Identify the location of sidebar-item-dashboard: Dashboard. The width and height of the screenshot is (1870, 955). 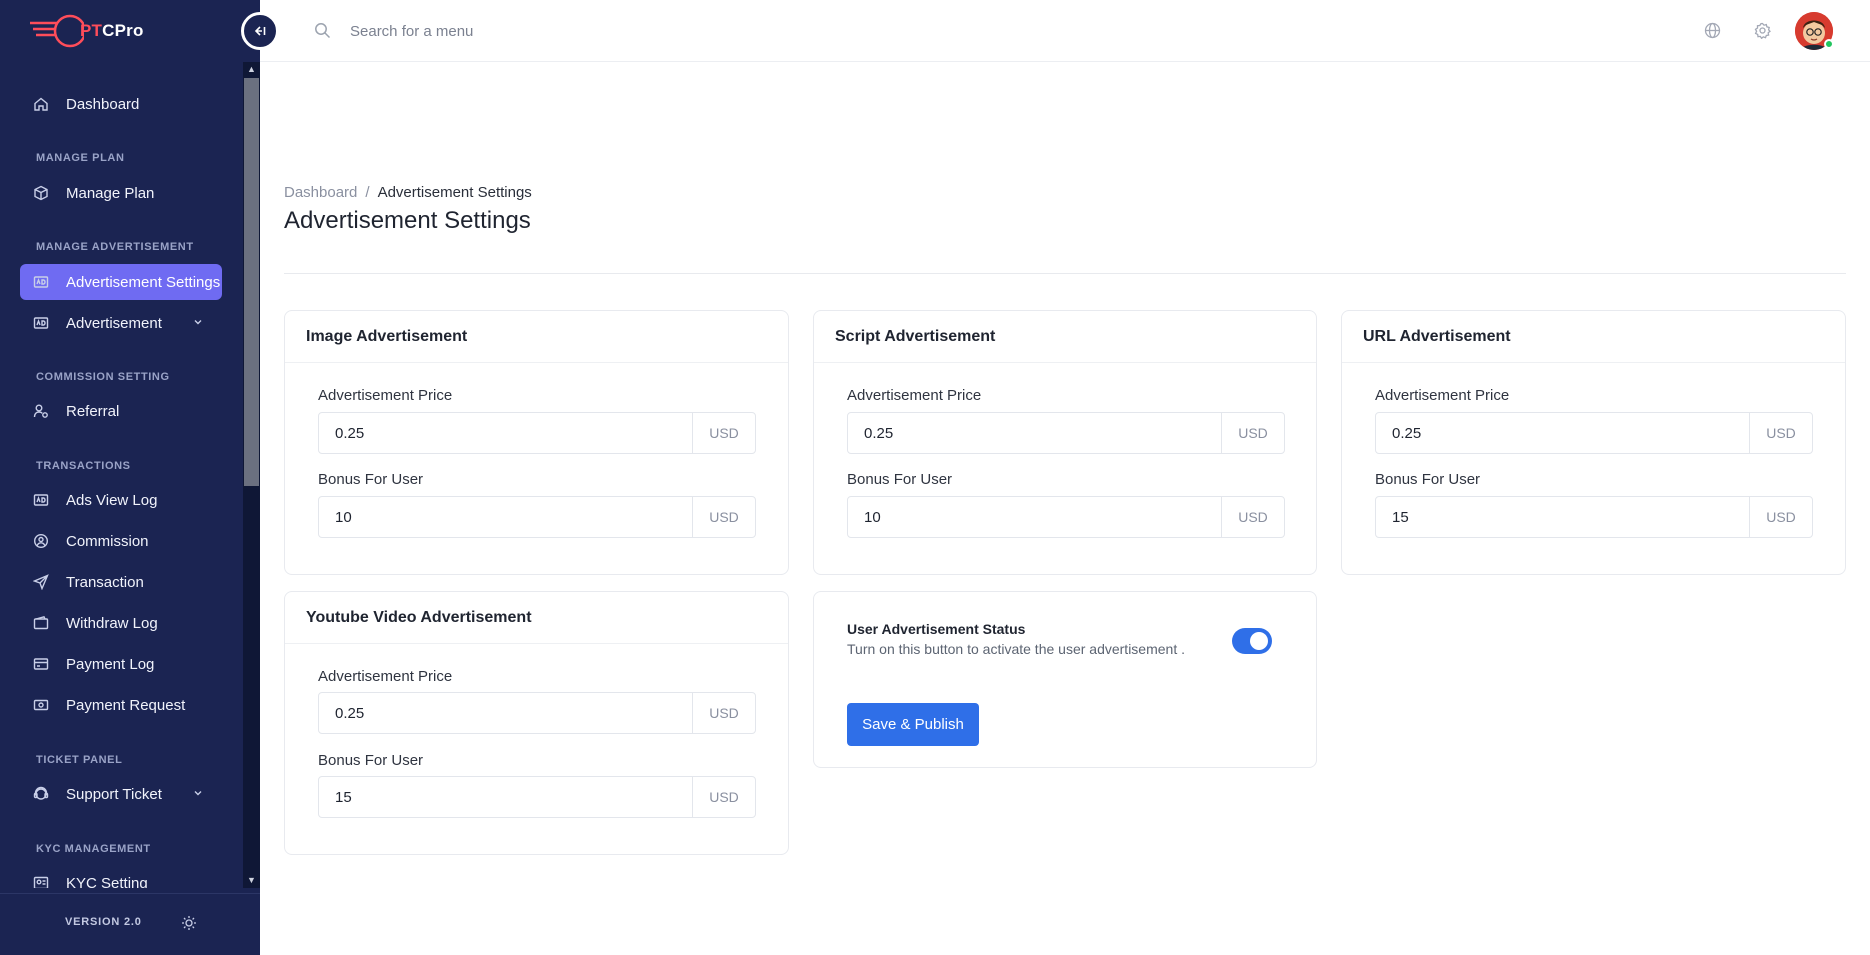
(121, 104).